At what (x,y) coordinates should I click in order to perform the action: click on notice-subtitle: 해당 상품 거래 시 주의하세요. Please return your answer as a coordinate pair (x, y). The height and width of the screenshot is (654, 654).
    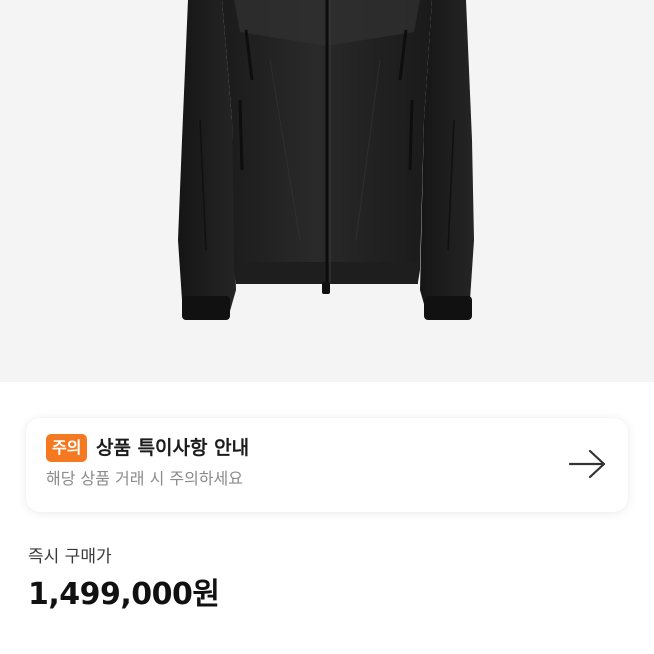
    Looking at the image, I should click on (144, 478).